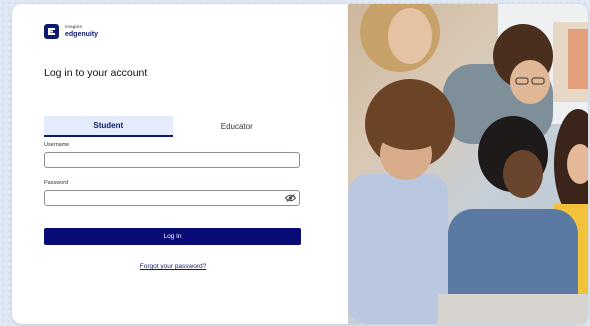  I want to click on username-label: Username, so click(57, 145).